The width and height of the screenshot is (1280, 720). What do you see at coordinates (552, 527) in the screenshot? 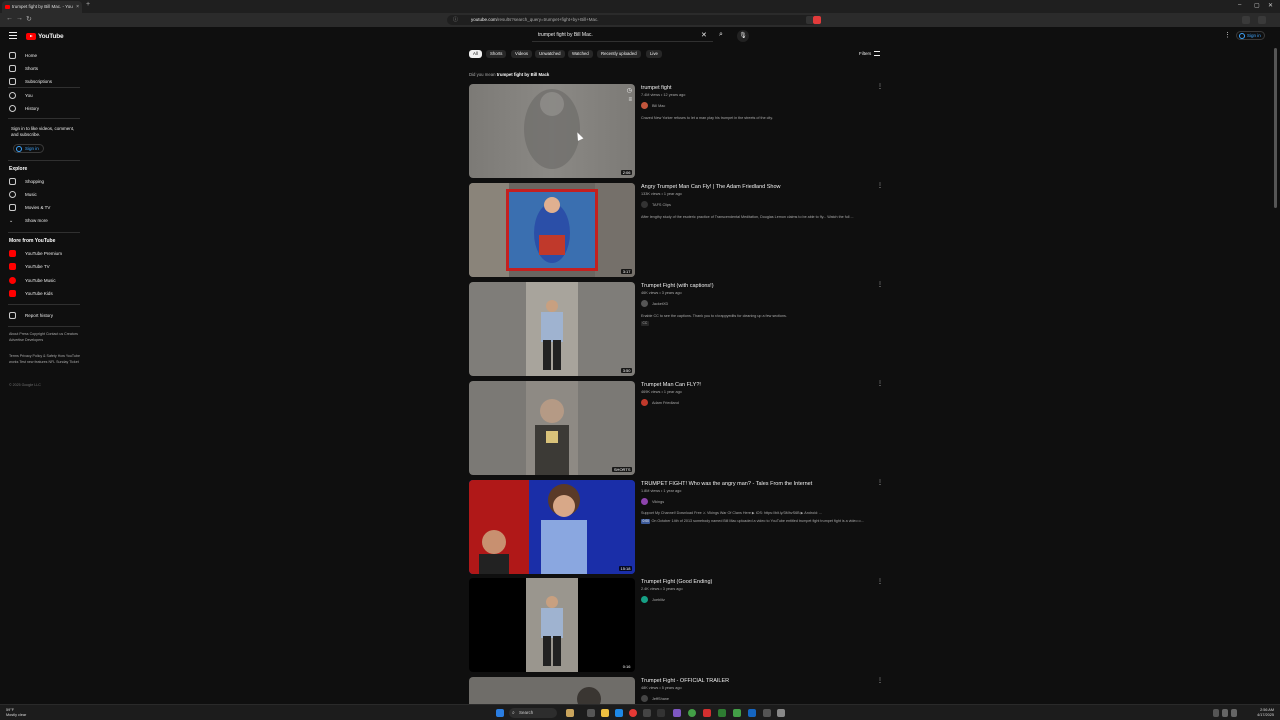
I see `video-thumbnail: 15:18` at bounding box center [552, 527].